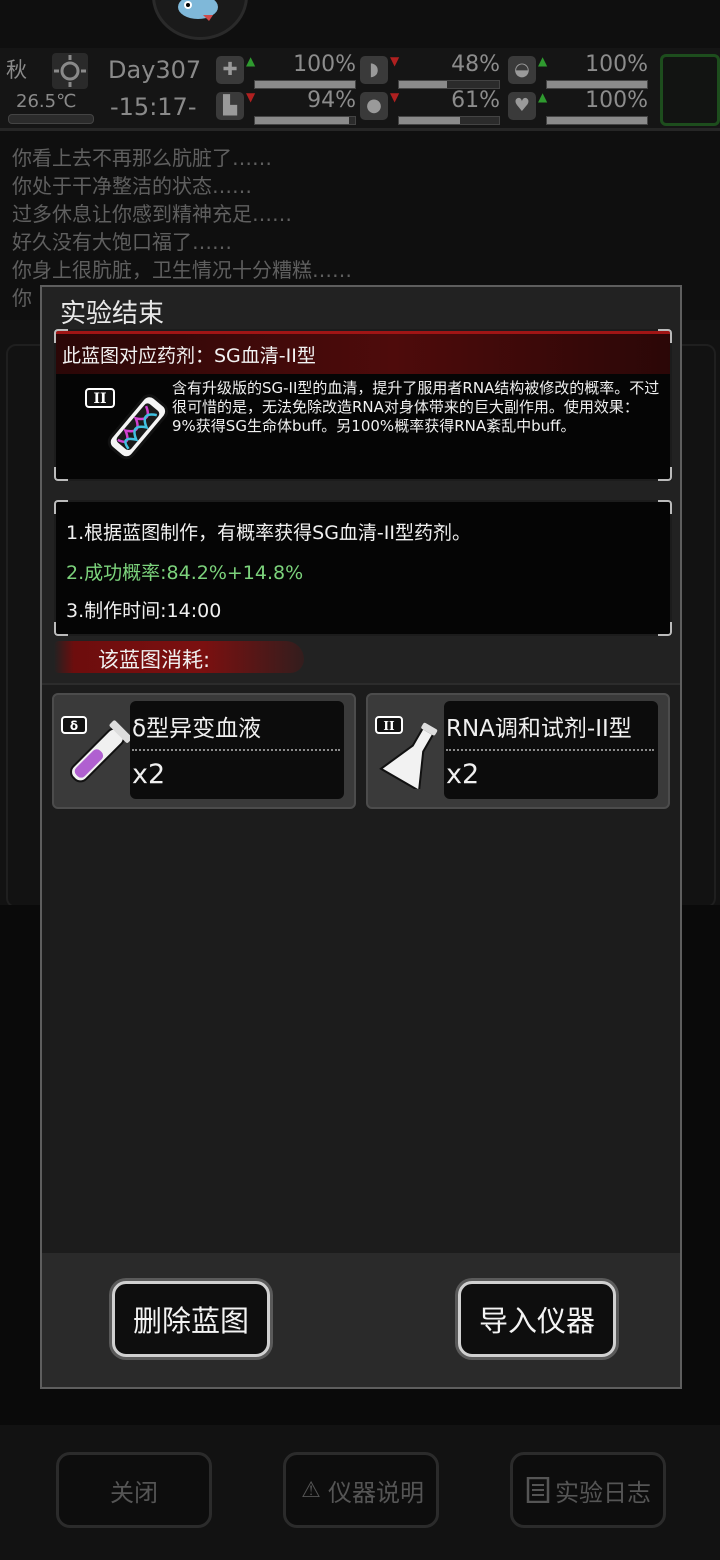  What do you see at coordinates (578, 106) in the screenshot?
I see `stat-mood: ♥ ▲ 100%` at bounding box center [578, 106].